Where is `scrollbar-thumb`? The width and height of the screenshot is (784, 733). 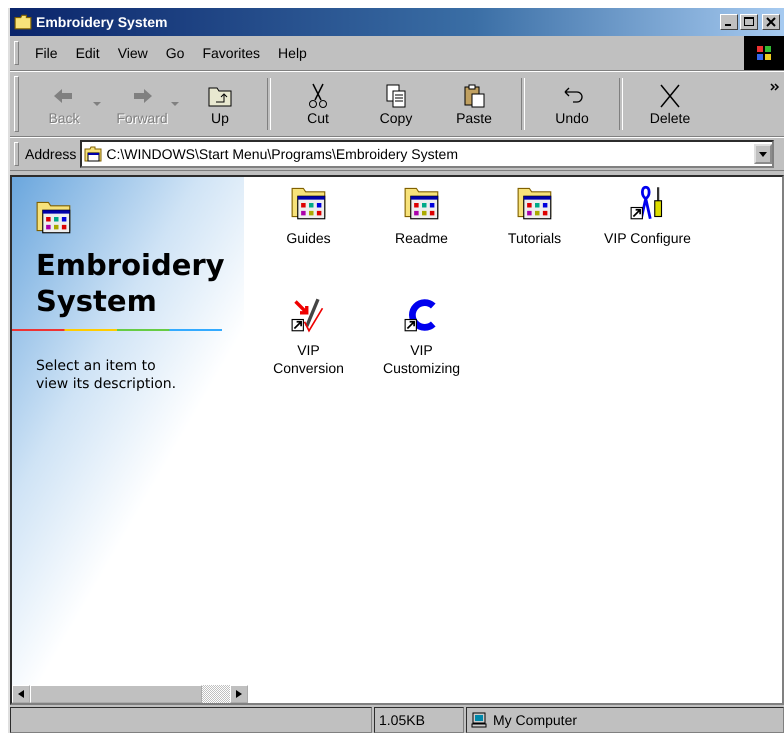
scrollbar-thumb is located at coordinates (116, 694).